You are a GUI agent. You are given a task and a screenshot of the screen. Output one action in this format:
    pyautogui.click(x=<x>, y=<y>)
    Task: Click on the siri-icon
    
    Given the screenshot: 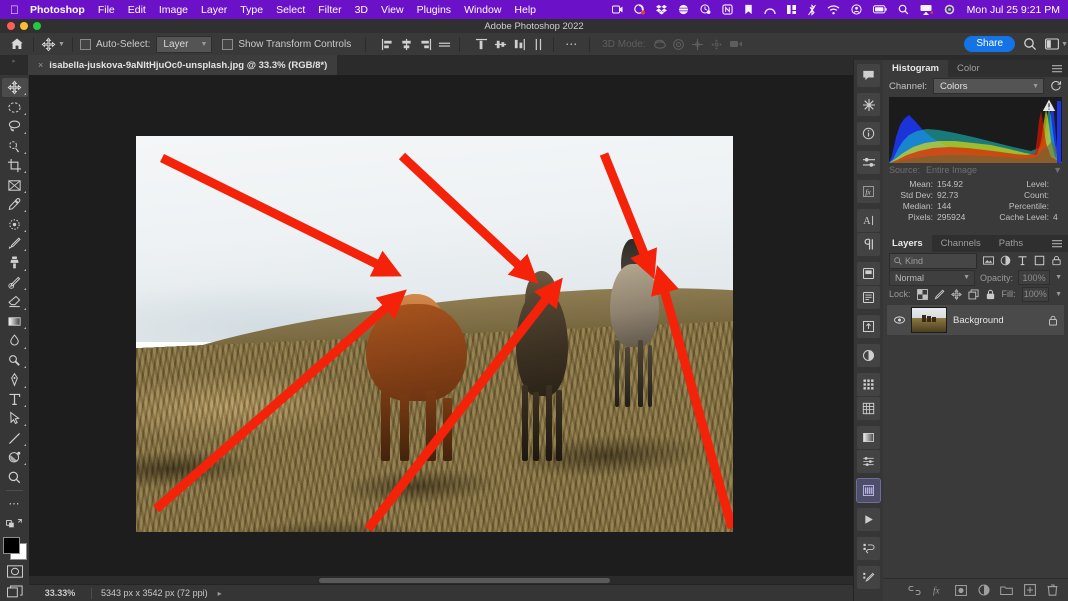 What is the action you would take?
    pyautogui.click(x=949, y=9)
    